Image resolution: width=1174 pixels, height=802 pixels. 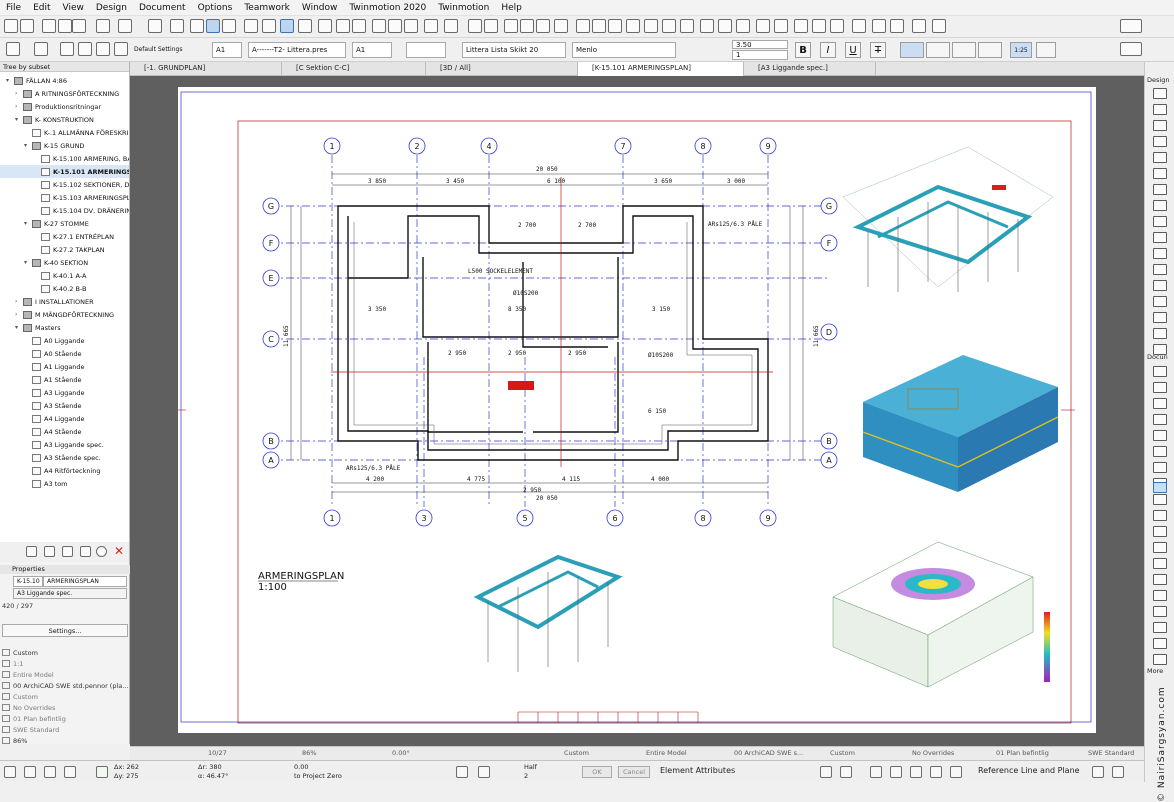 What do you see at coordinates (28, 581) in the screenshot?
I see `layout-id-field: K-15.10` at bounding box center [28, 581].